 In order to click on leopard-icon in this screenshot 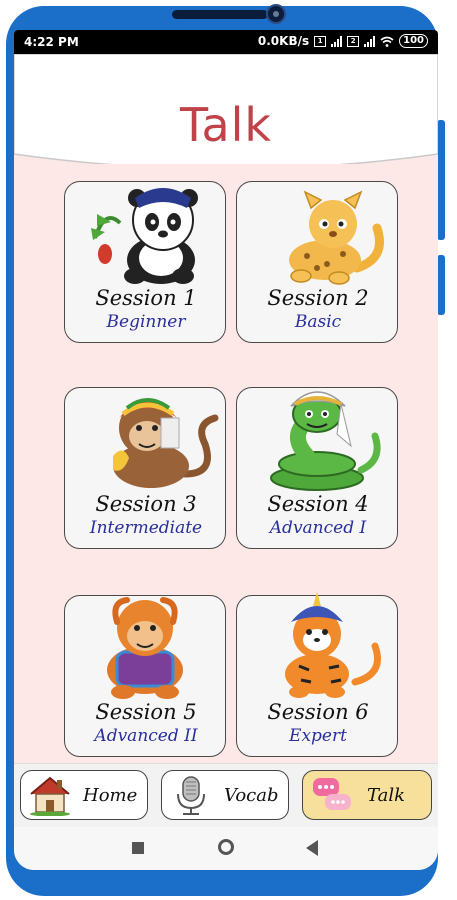, I will do `click(336, 237)`.